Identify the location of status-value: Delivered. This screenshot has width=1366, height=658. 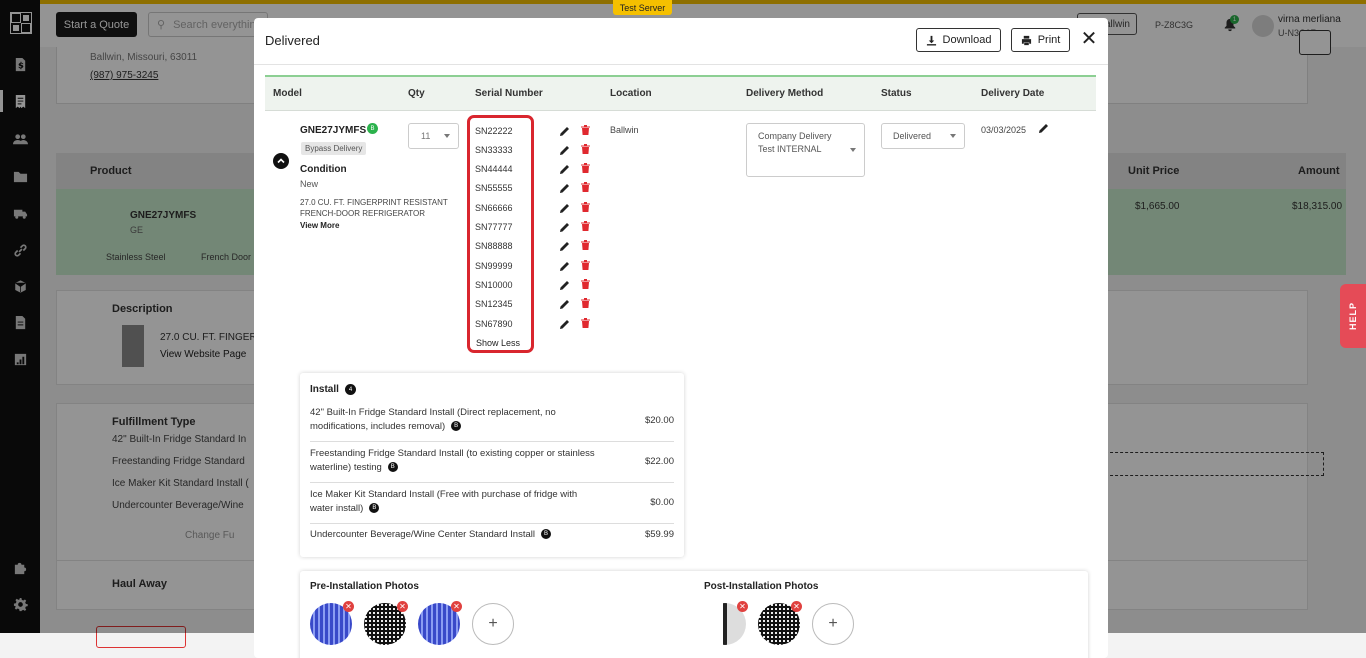
(912, 136).